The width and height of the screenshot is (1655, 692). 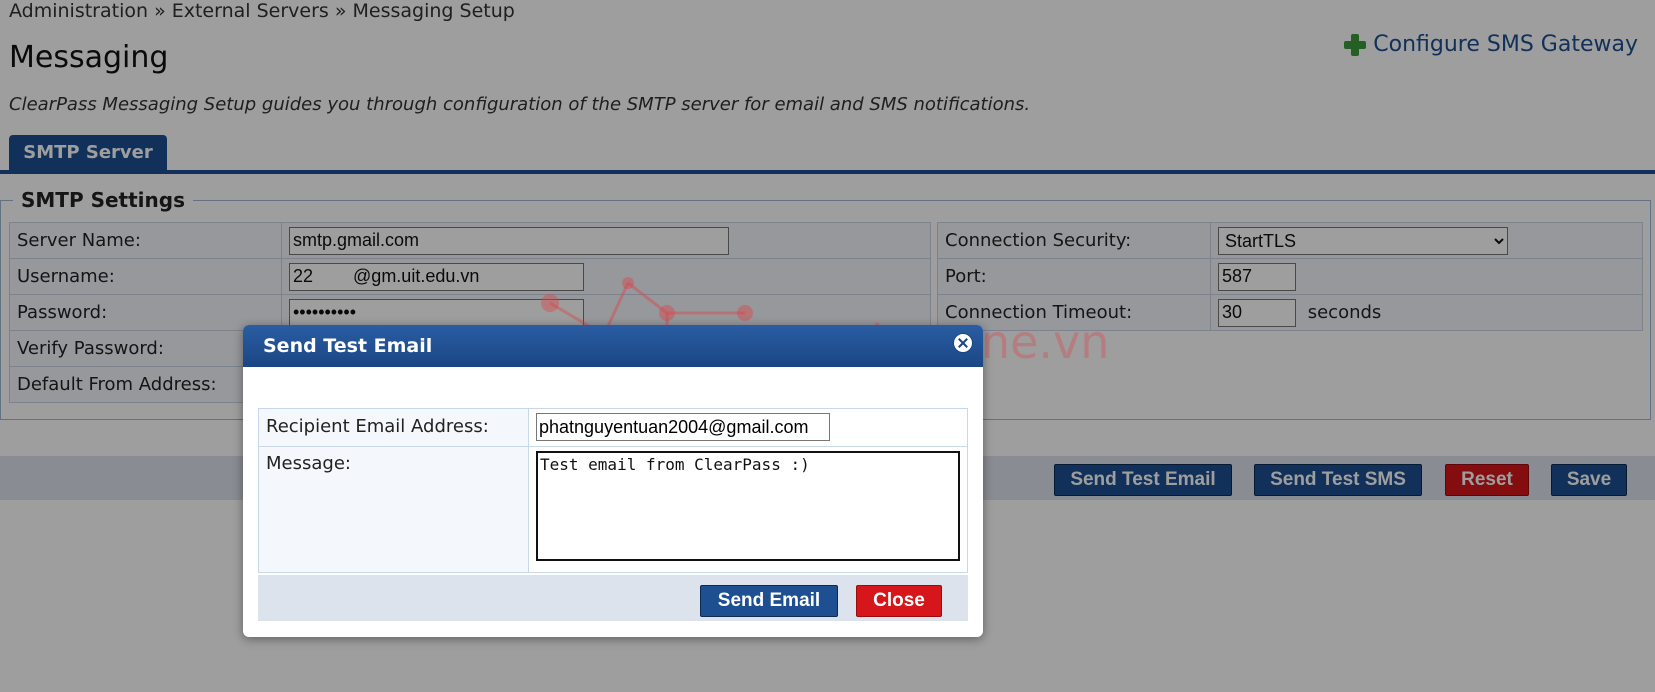 I want to click on close-icon, so click(x=963, y=343).